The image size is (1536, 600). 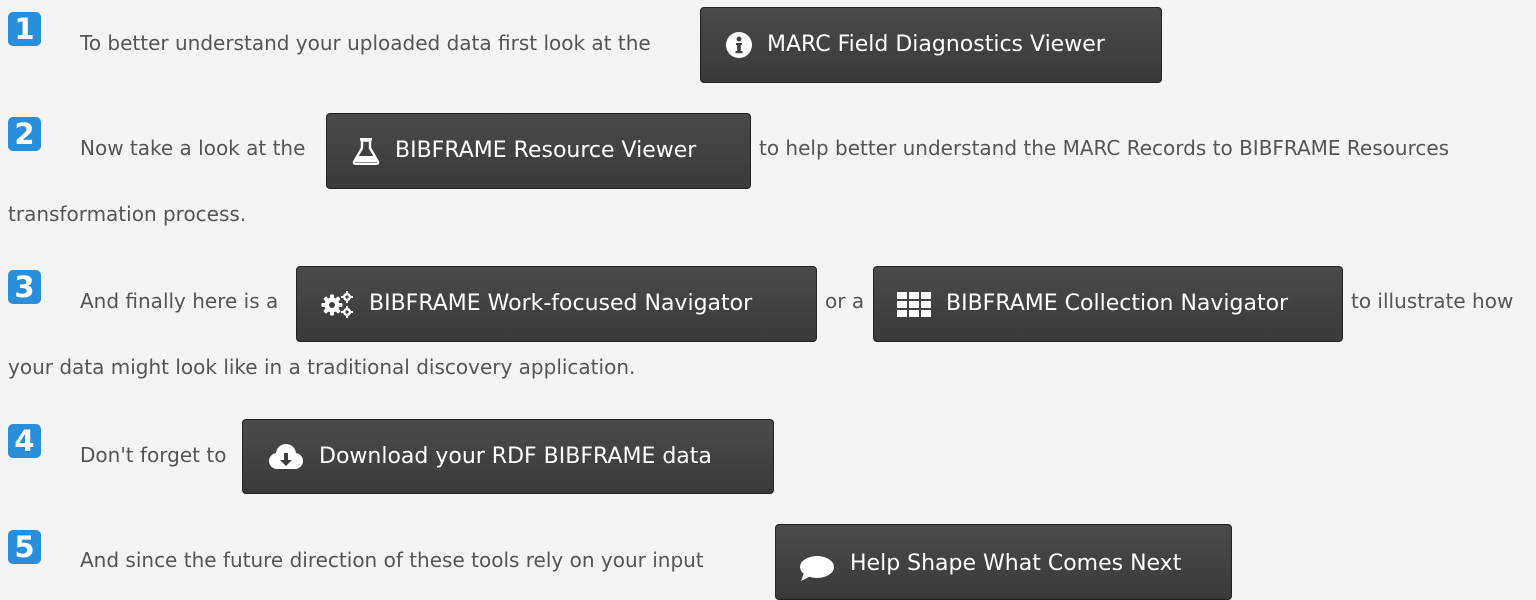 What do you see at coordinates (817, 568) in the screenshot?
I see `comment-icon` at bounding box center [817, 568].